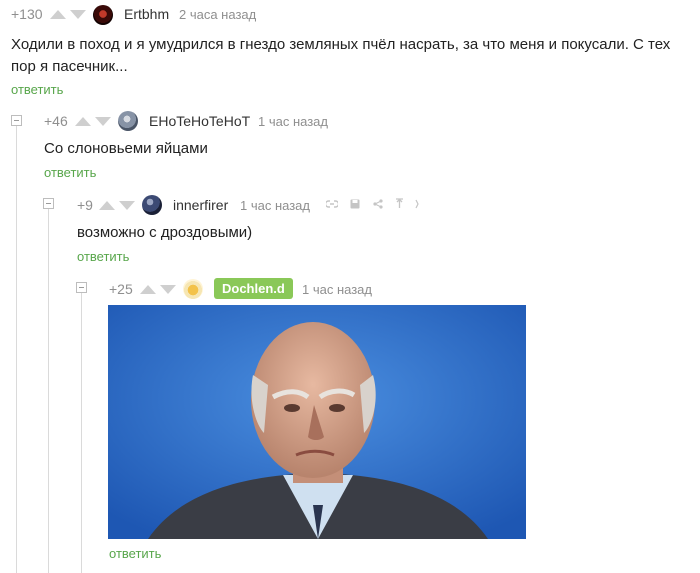 Image resolution: width=700 pixels, height=573 pixels. What do you see at coordinates (199, 121) in the screenshot?
I see `author-name: EHoTeHoTeHoT` at bounding box center [199, 121].